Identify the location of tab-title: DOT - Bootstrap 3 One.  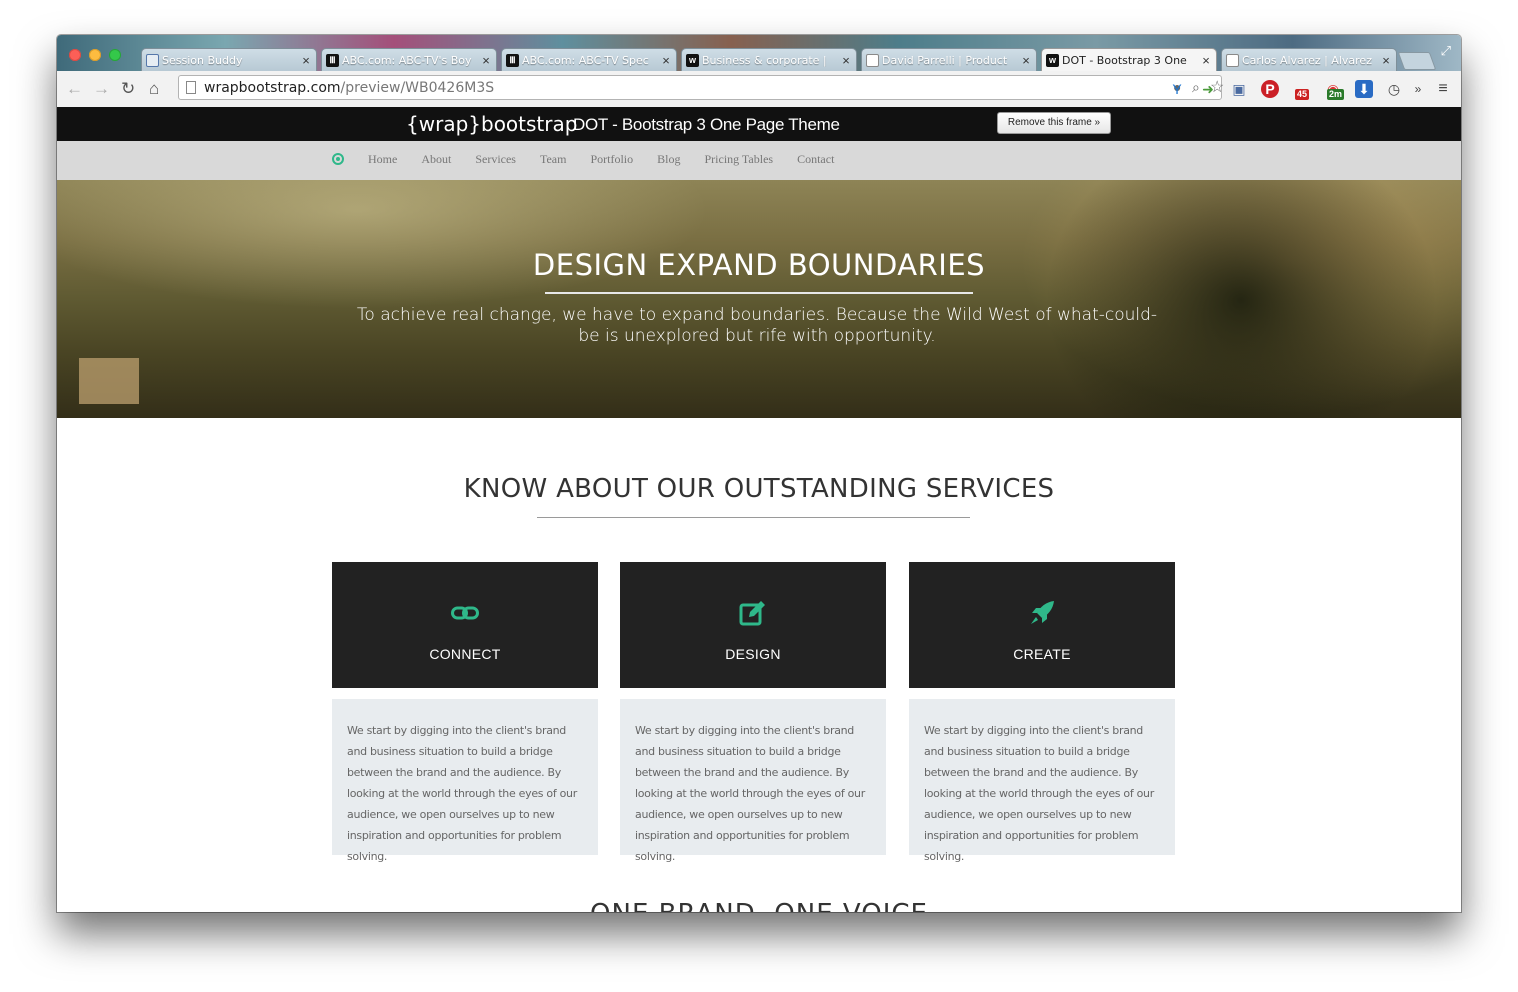
(1124, 60).